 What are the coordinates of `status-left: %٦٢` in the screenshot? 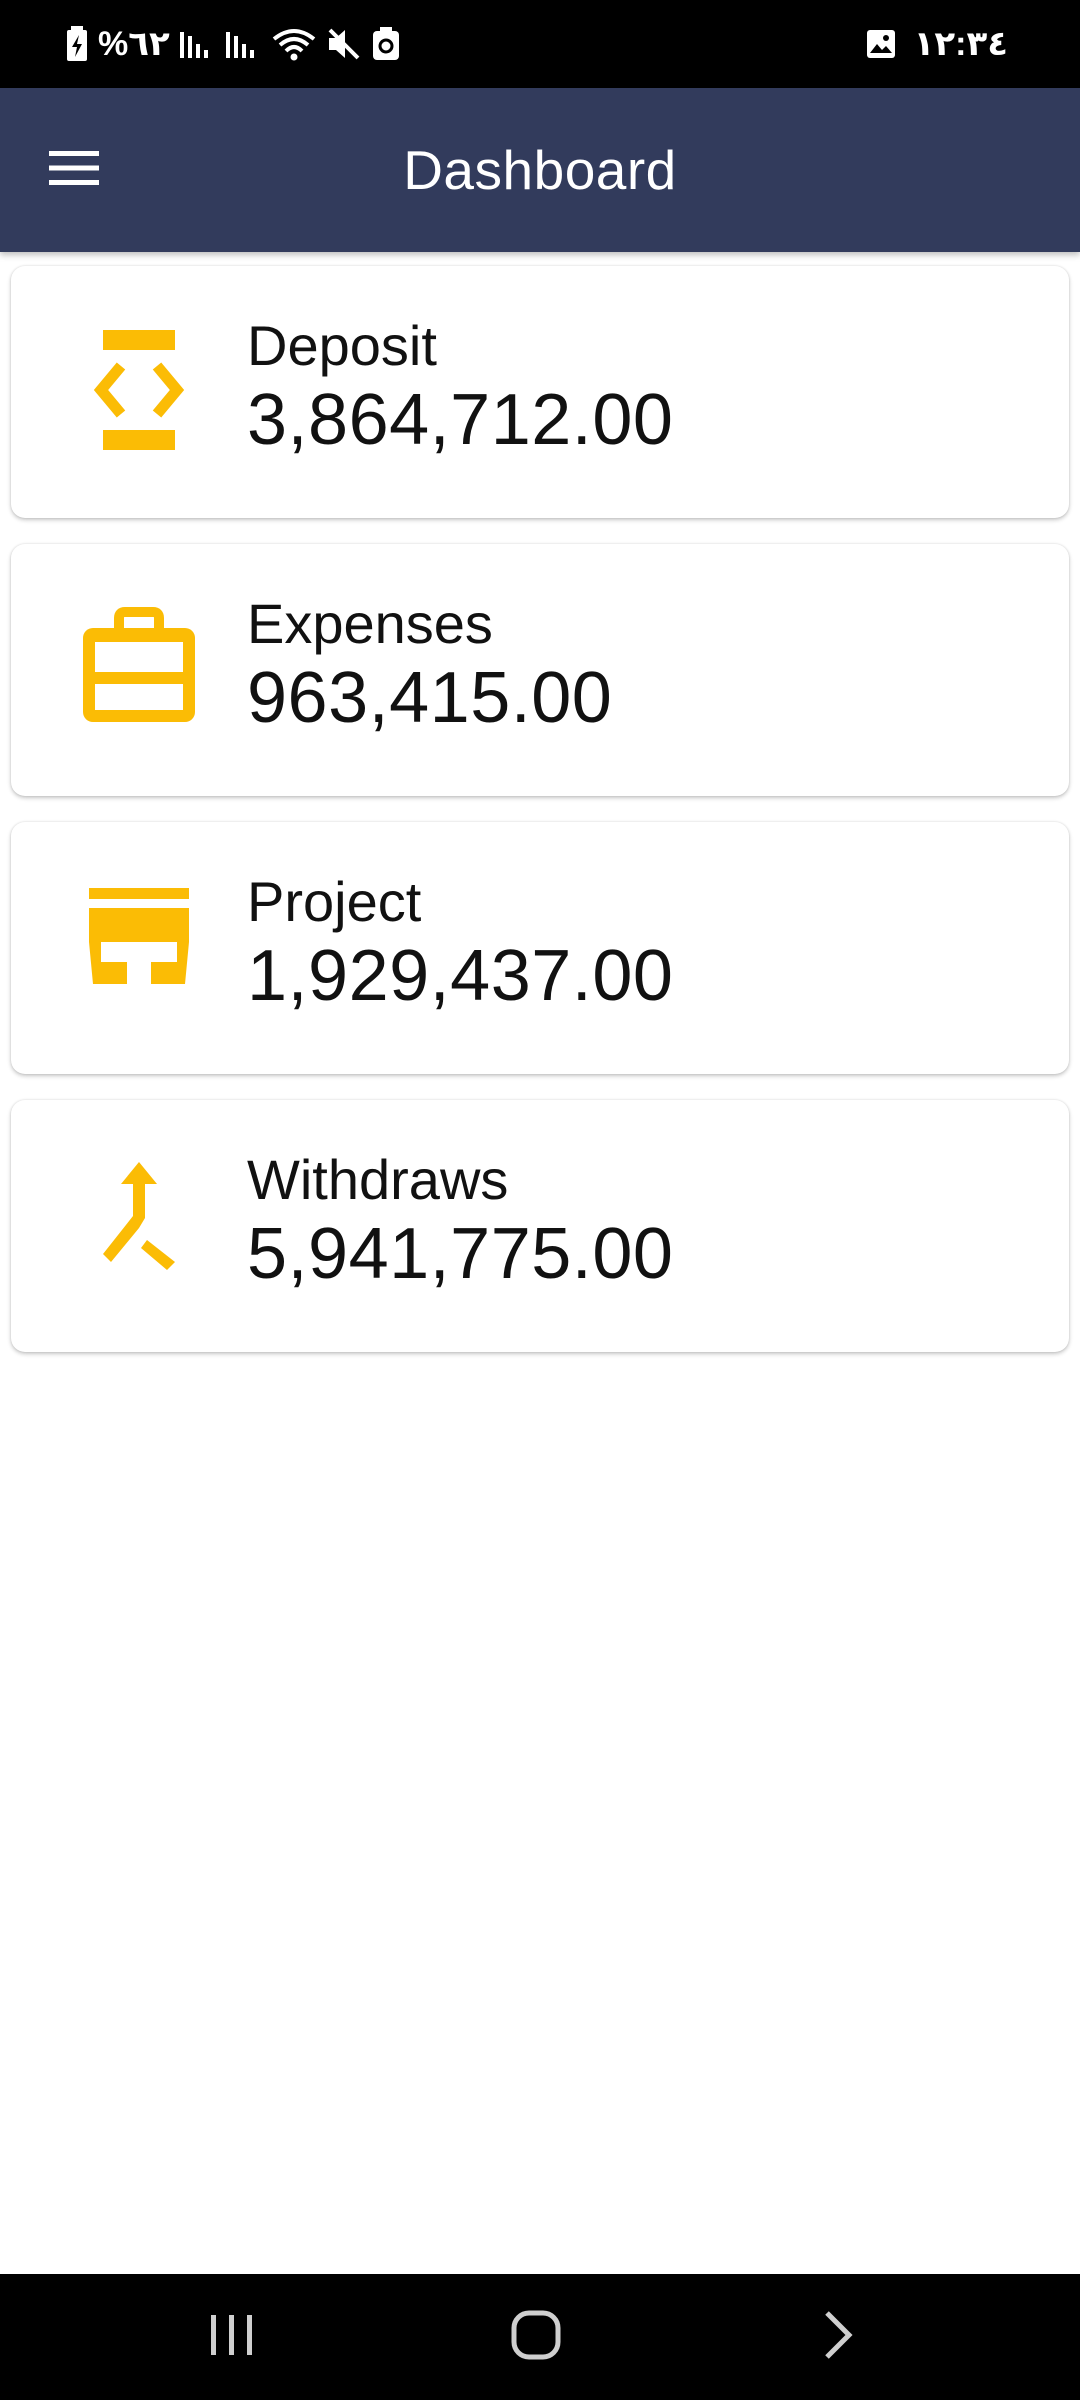 It's located at (233, 44).